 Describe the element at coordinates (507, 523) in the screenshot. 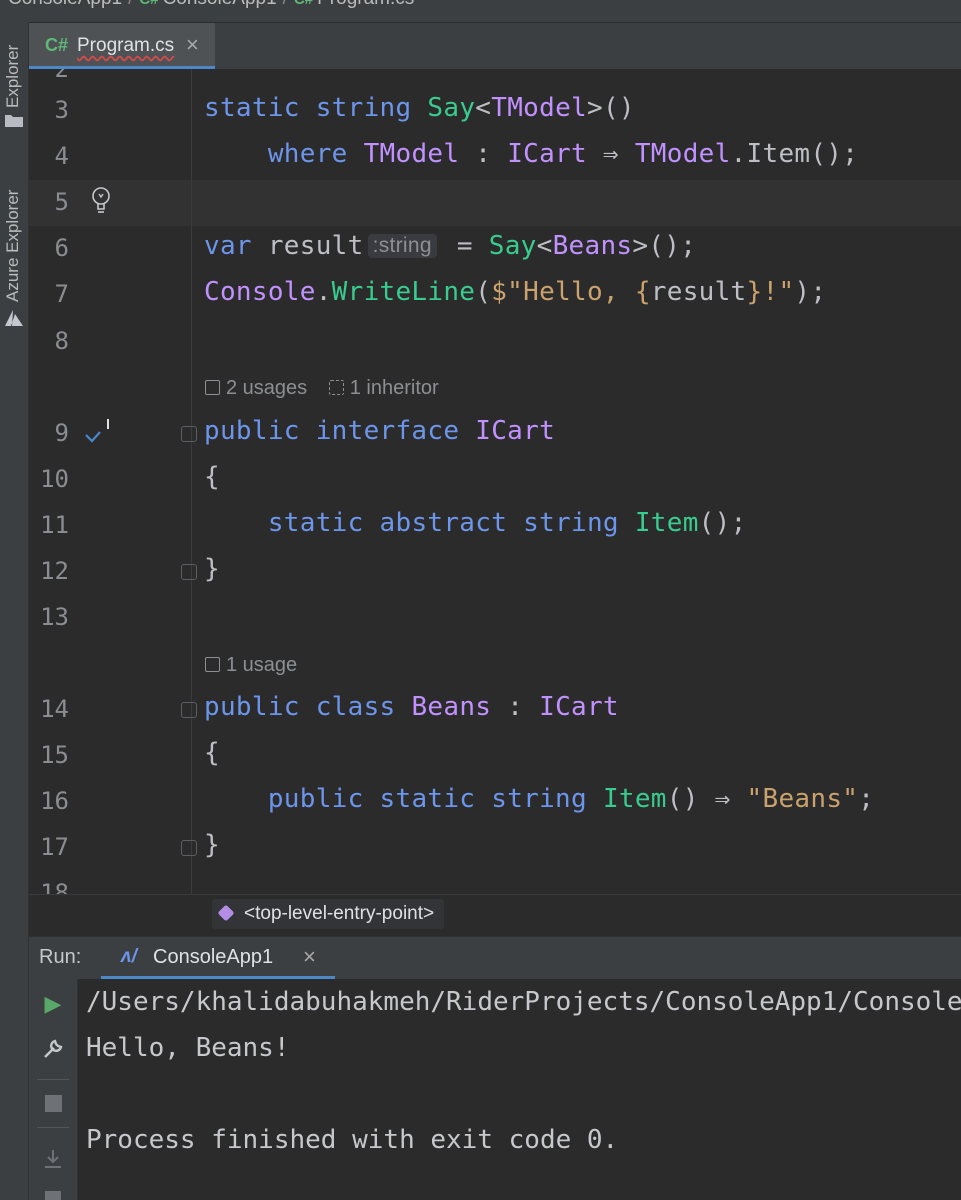

I see `code-line-11: static abstract string Item();` at that location.